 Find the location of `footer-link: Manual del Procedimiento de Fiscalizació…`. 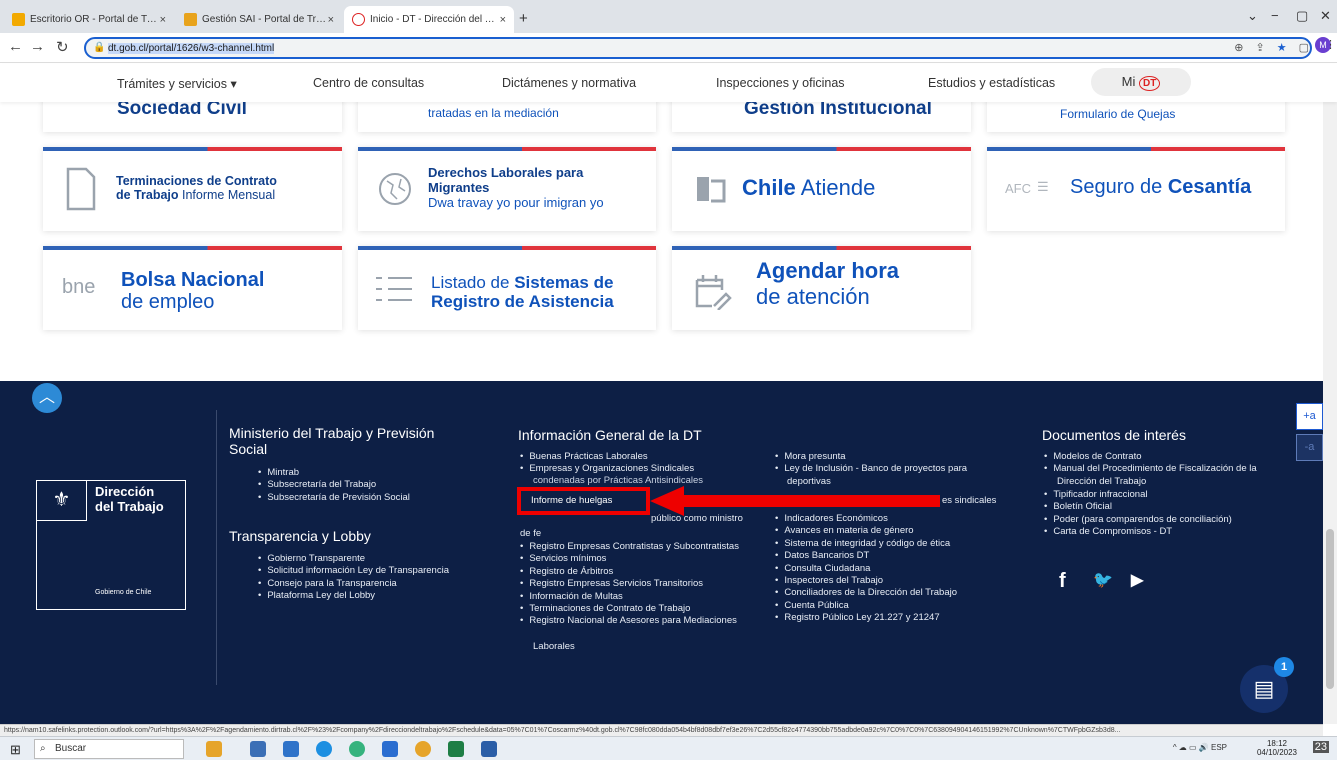

footer-link: Manual del Procedimiento de Fiscalizació… is located at coordinates (1150, 469).